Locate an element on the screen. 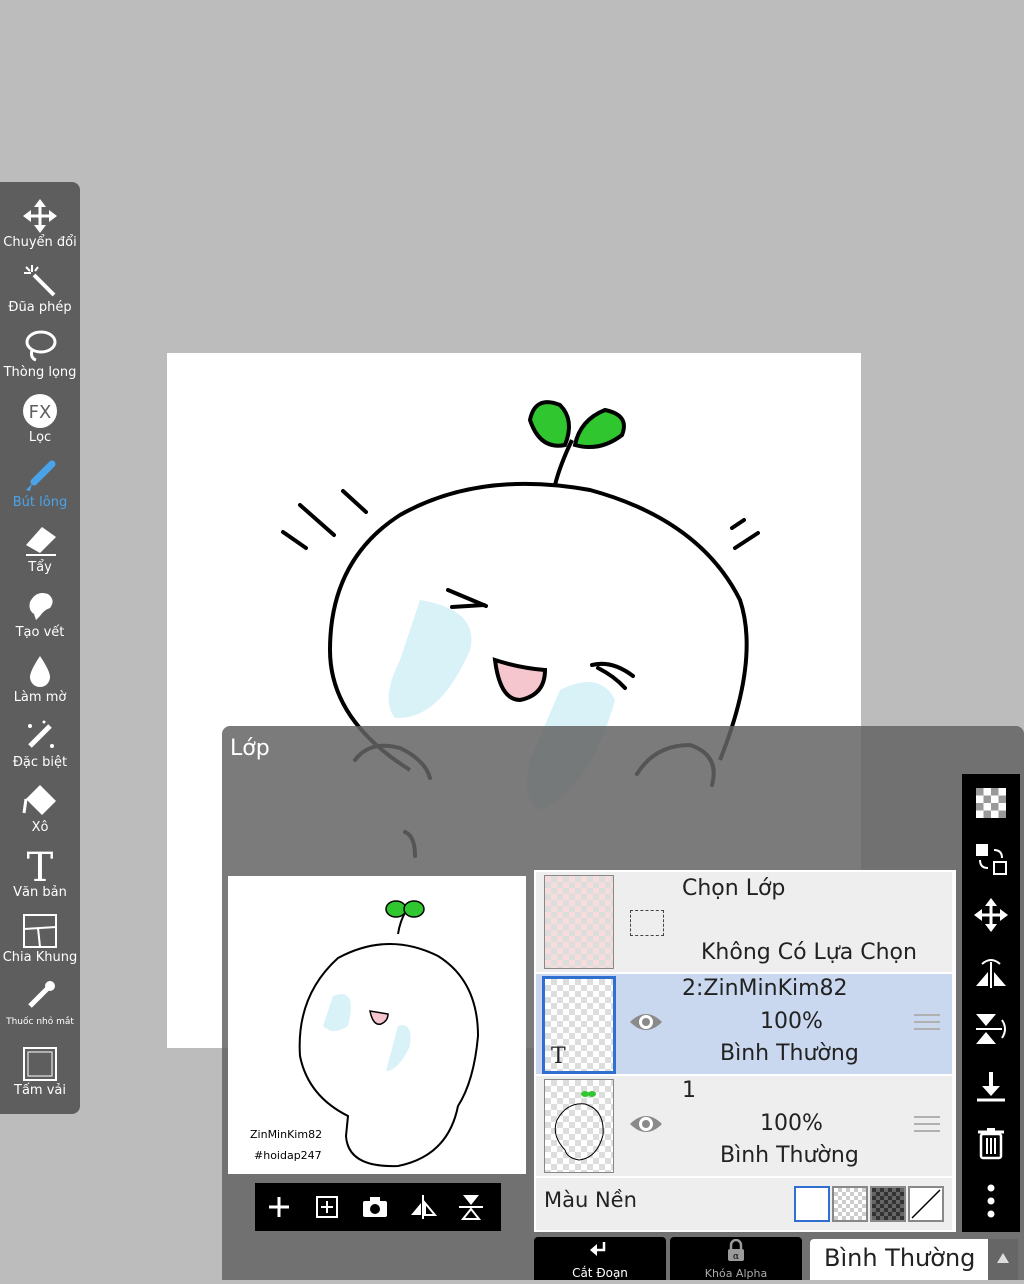 The height and width of the screenshot is (1284, 1024). tool-label: Văn bản is located at coordinates (40, 892).